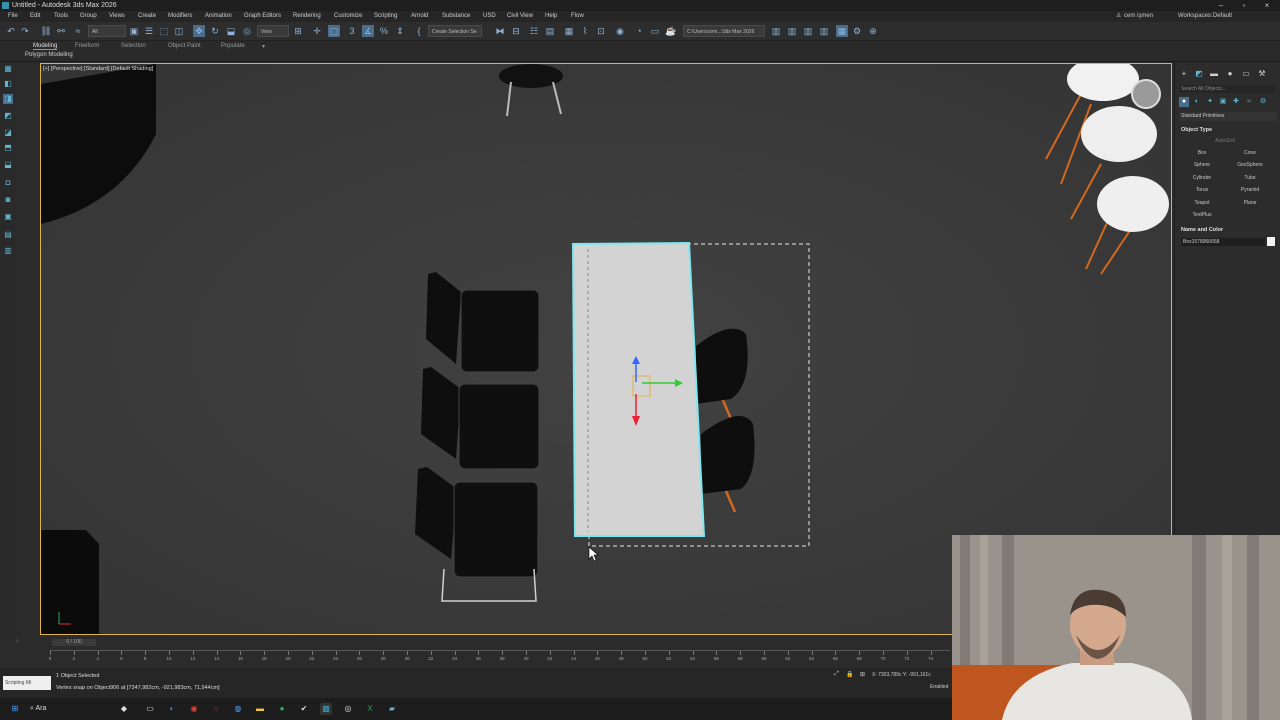  Describe the element at coordinates (218, 16) in the screenshot. I see `menu-animation: Animation` at that location.